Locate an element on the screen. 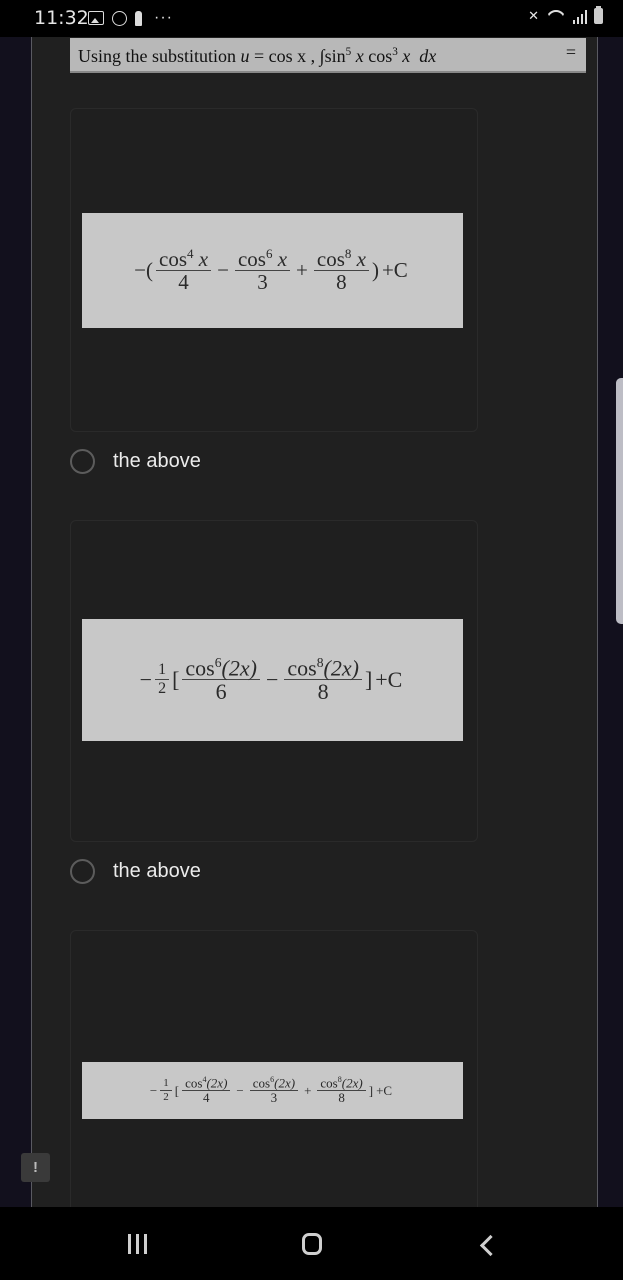  question-x2: x is located at coordinates (406, 56).